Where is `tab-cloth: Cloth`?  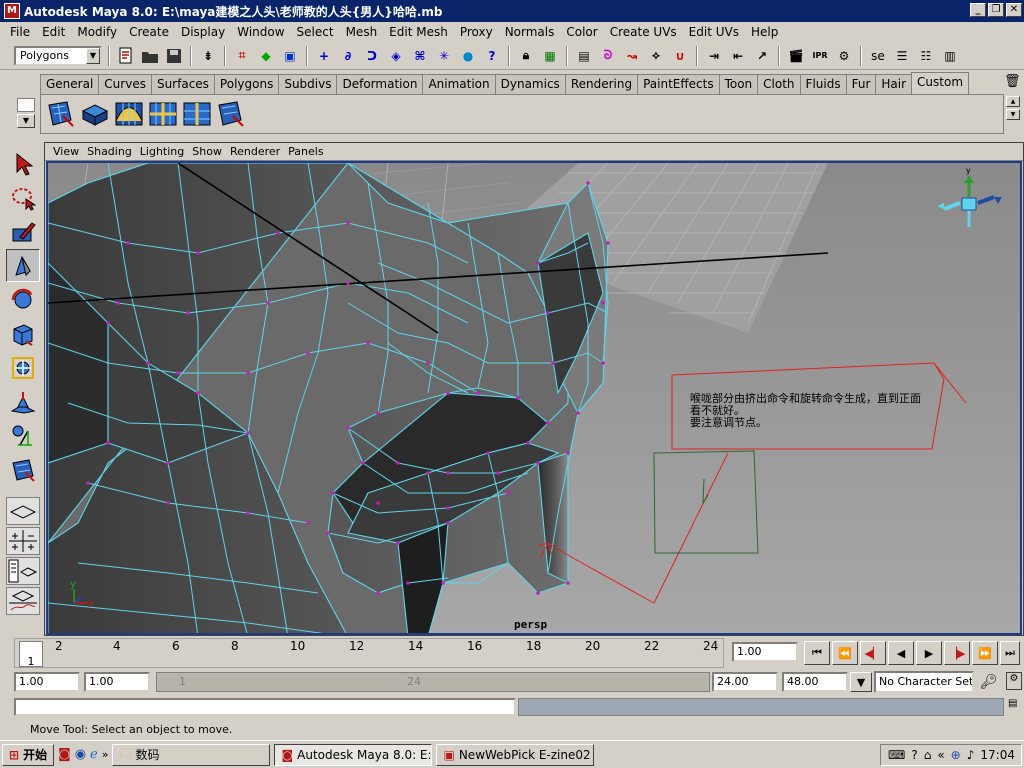
tab-cloth: Cloth is located at coordinates (779, 84).